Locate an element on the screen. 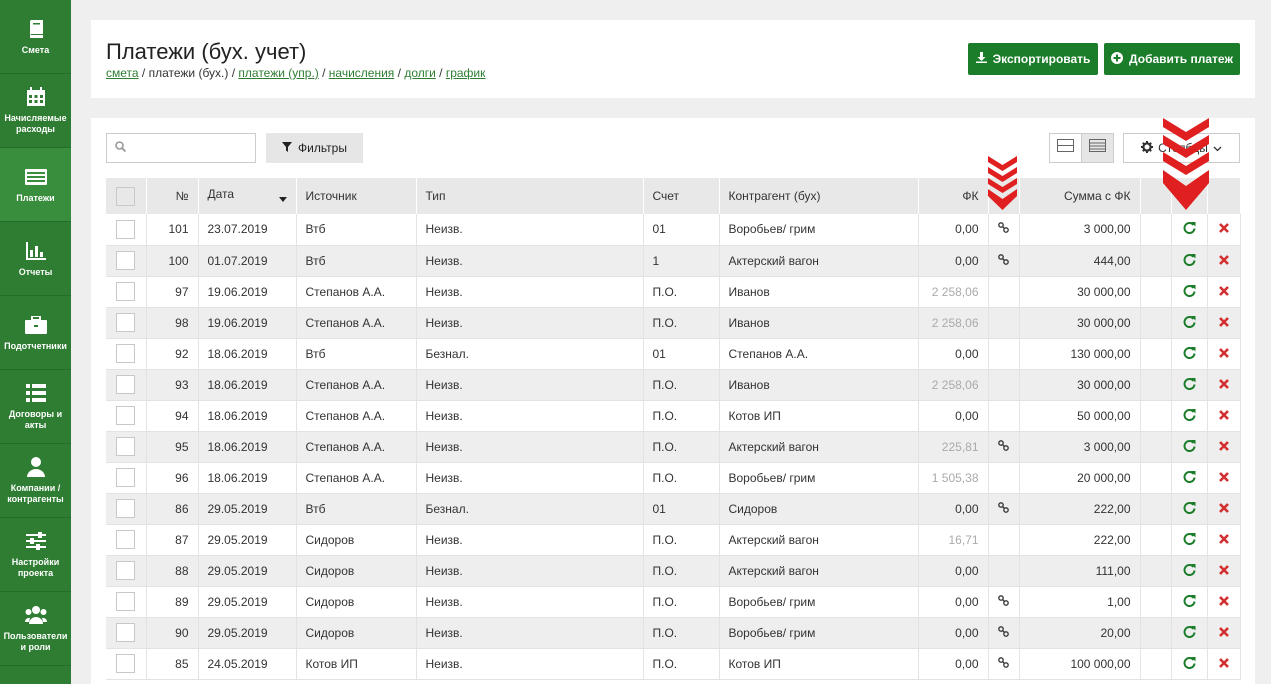 The height and width of the screenshot is (684, 1271). sidebar-item-contracts: Договоры и акты is located at coordinates (35, 407).